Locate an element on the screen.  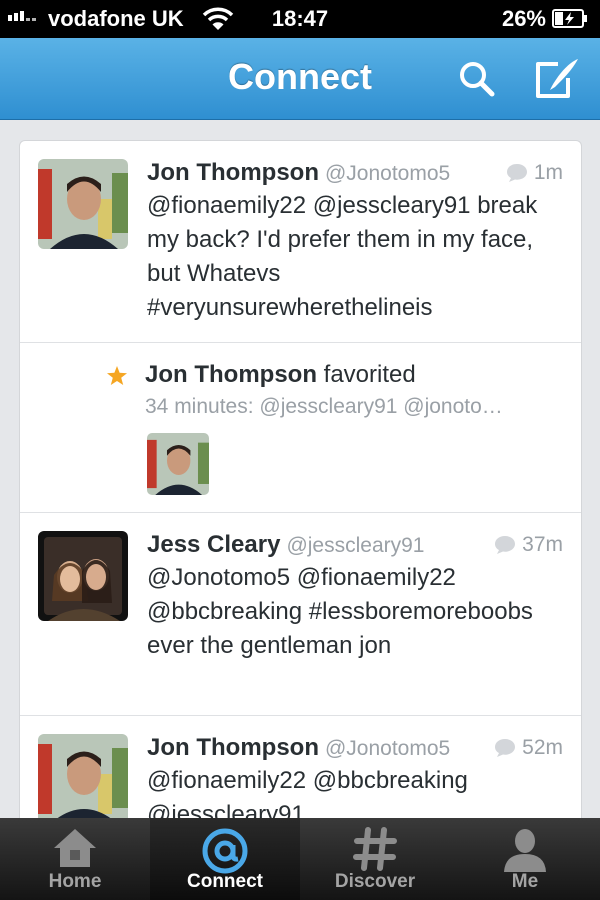
tab-discover-label: Discover is located at coordinates (375, 881).